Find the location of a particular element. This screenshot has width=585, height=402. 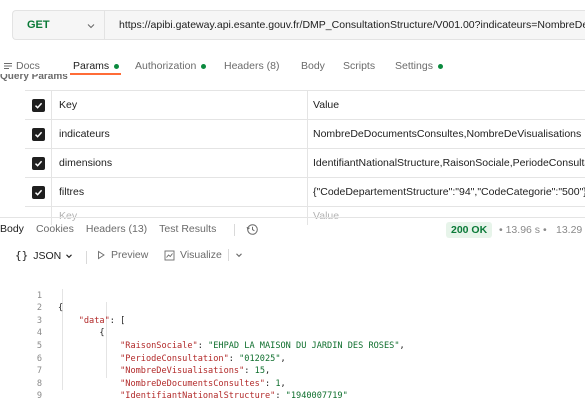

visualize-label: Visualize is located at coordinates (201, 255).